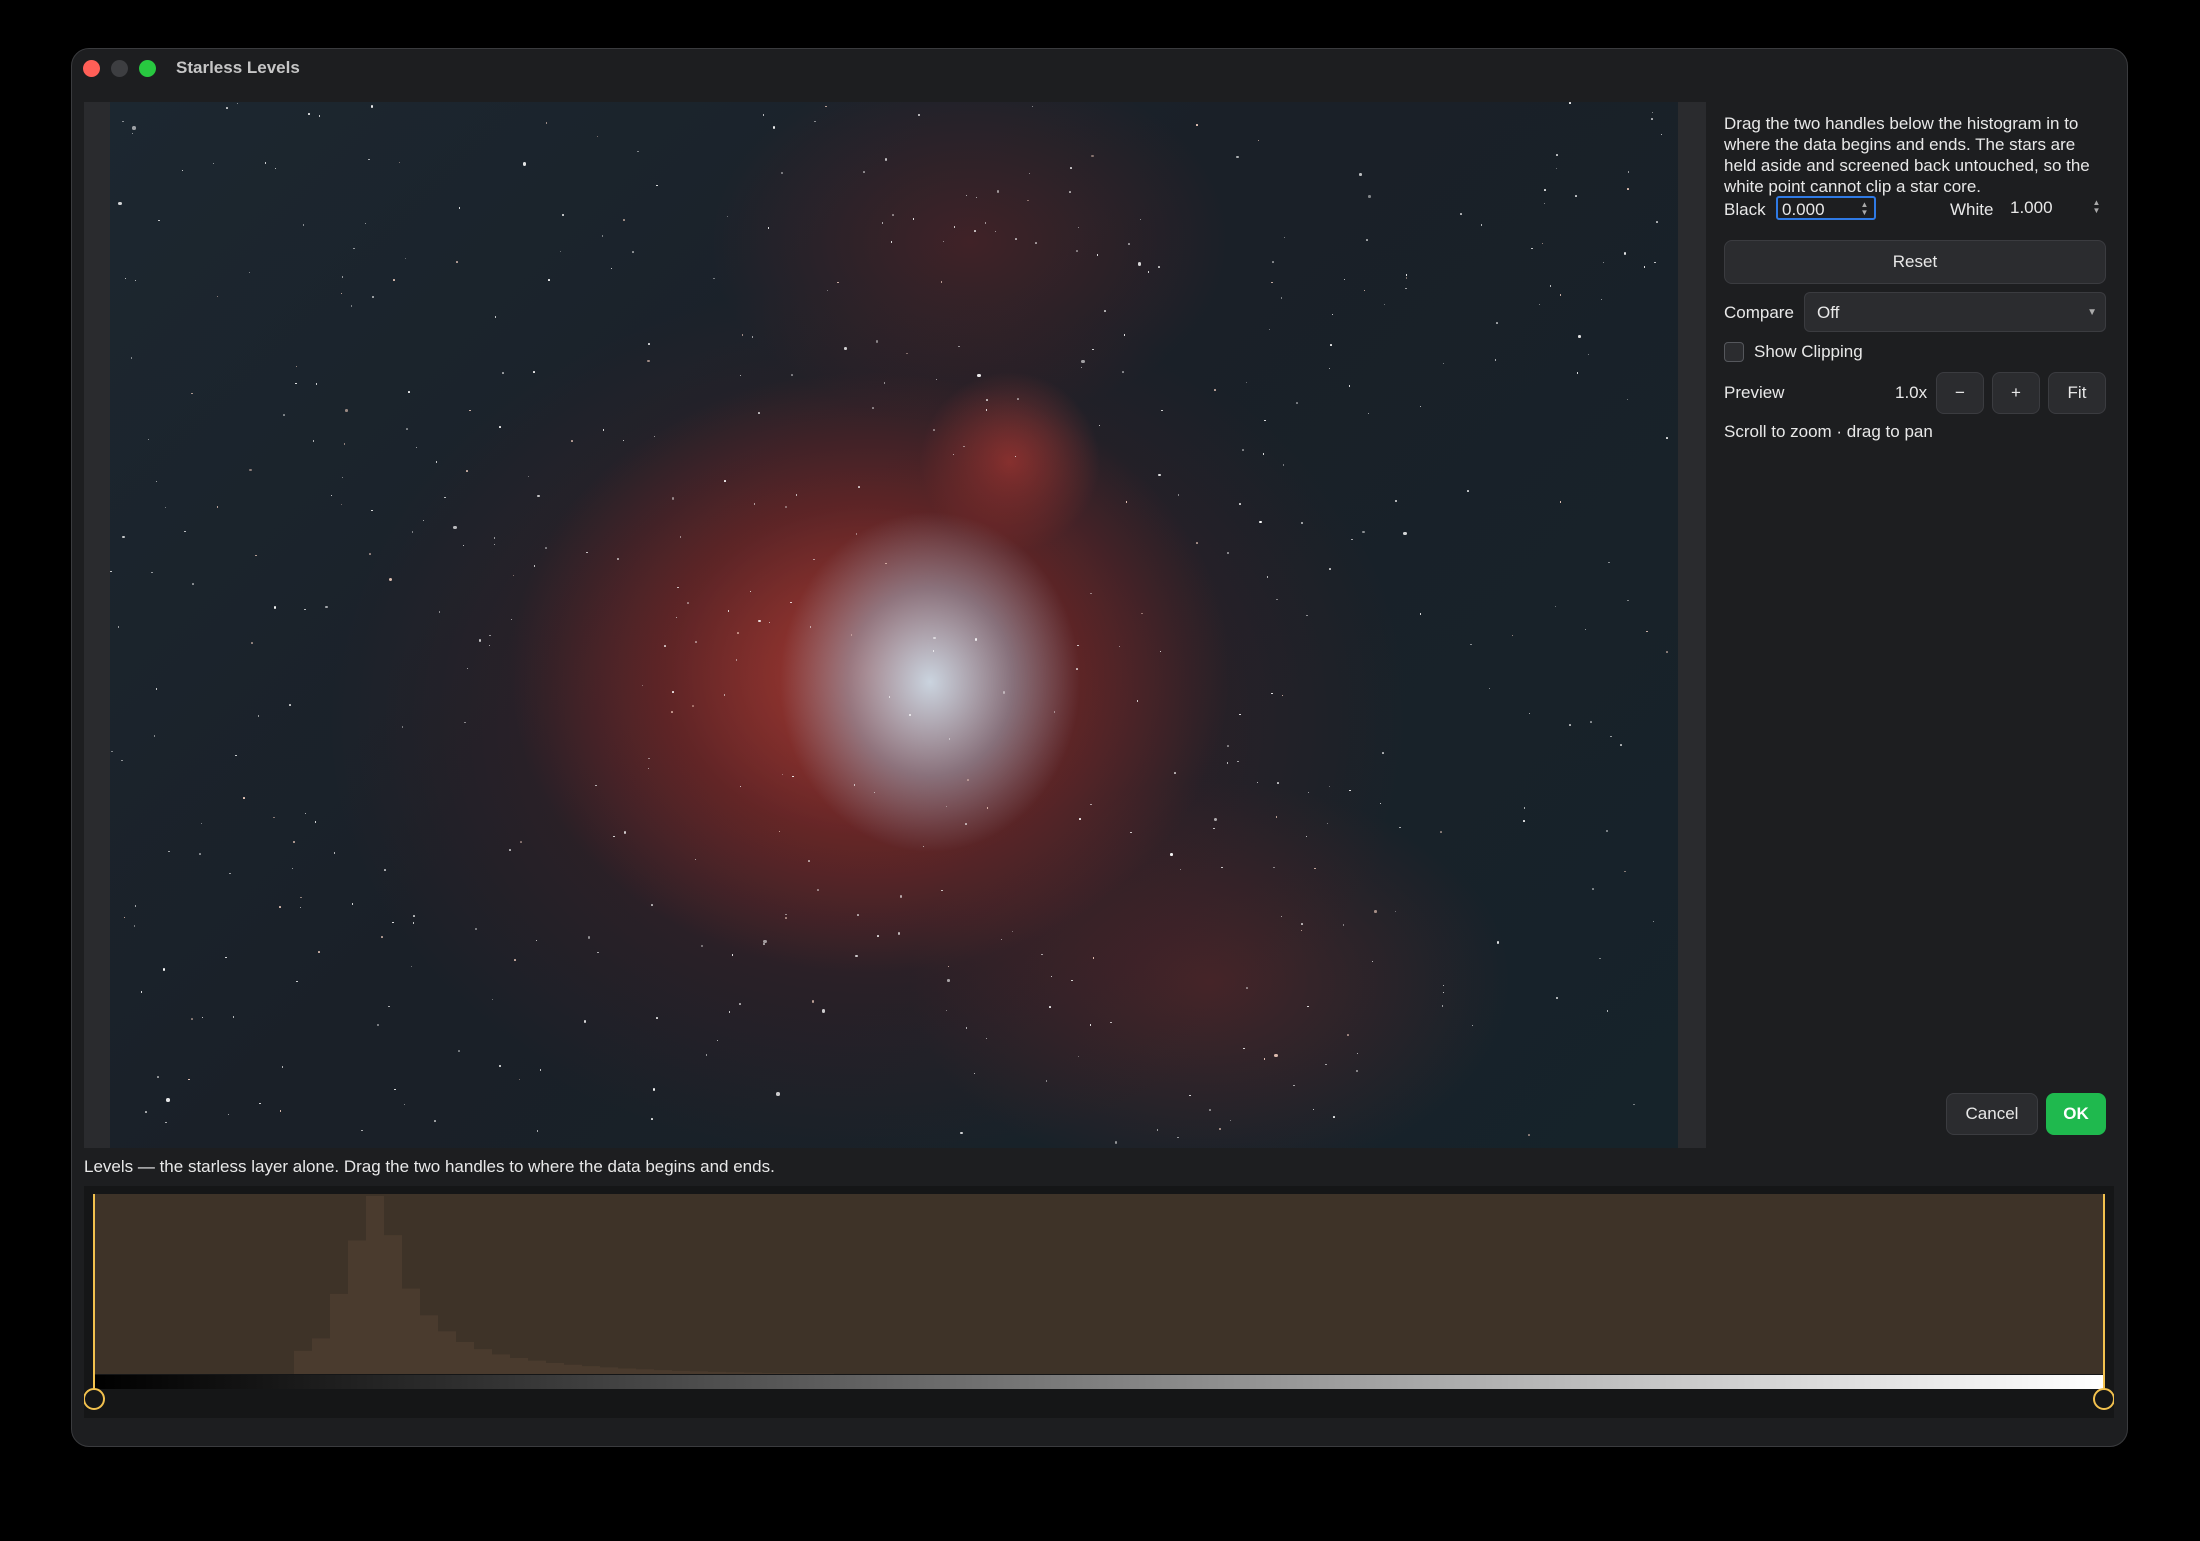  What do you see at coordinates (94, 1399) in the screenshot?
I see `black-point-handle` at bounding box center [94, 1399].